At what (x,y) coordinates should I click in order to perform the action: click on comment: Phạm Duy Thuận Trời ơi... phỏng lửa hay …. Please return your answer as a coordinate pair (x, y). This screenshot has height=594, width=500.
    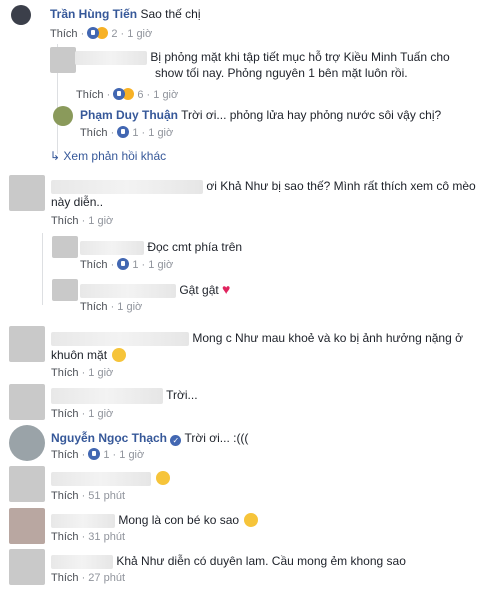
    Looking at the image, I should click on (260, 115).